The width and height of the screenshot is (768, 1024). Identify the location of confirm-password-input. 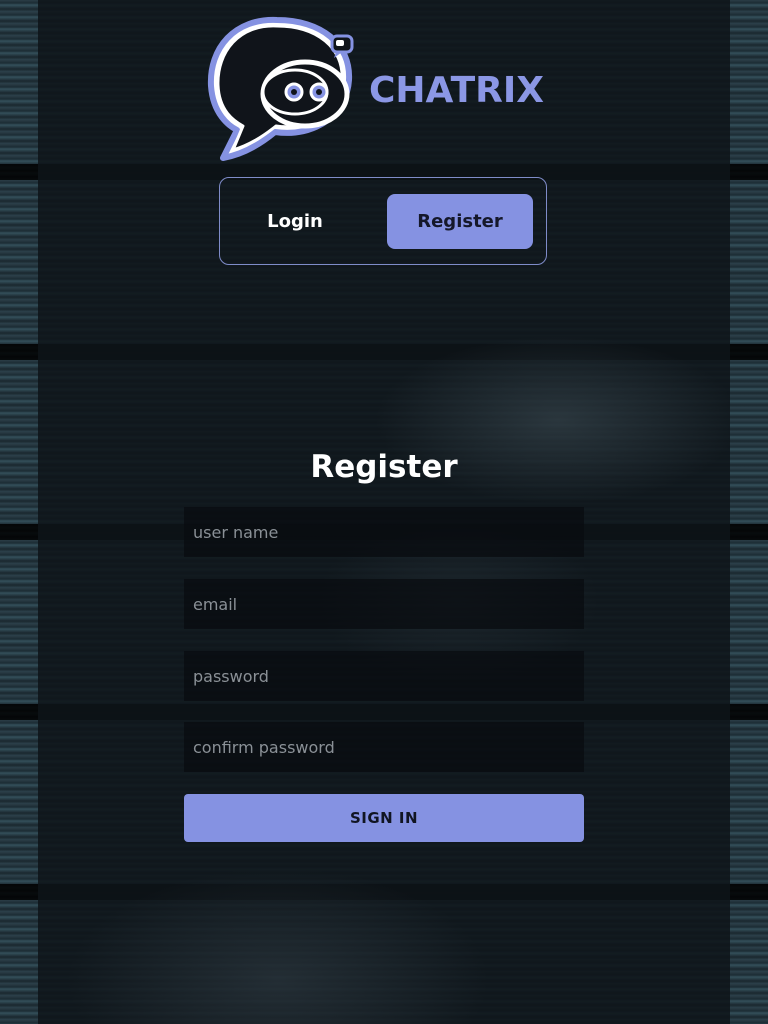
(384, 747).